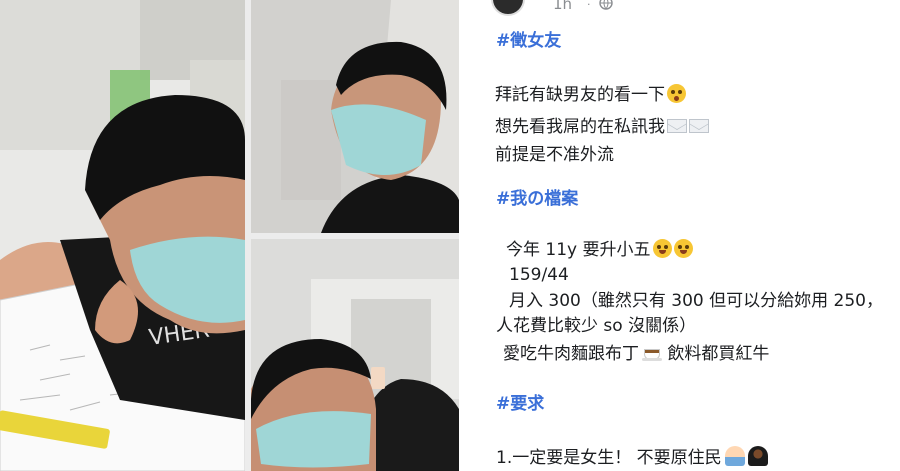 This screenshot has height=471, width=900. What do you see at coordinates (757, 456) in the screenshot?
I see `woman-icon` at bounding box center [757, 456].